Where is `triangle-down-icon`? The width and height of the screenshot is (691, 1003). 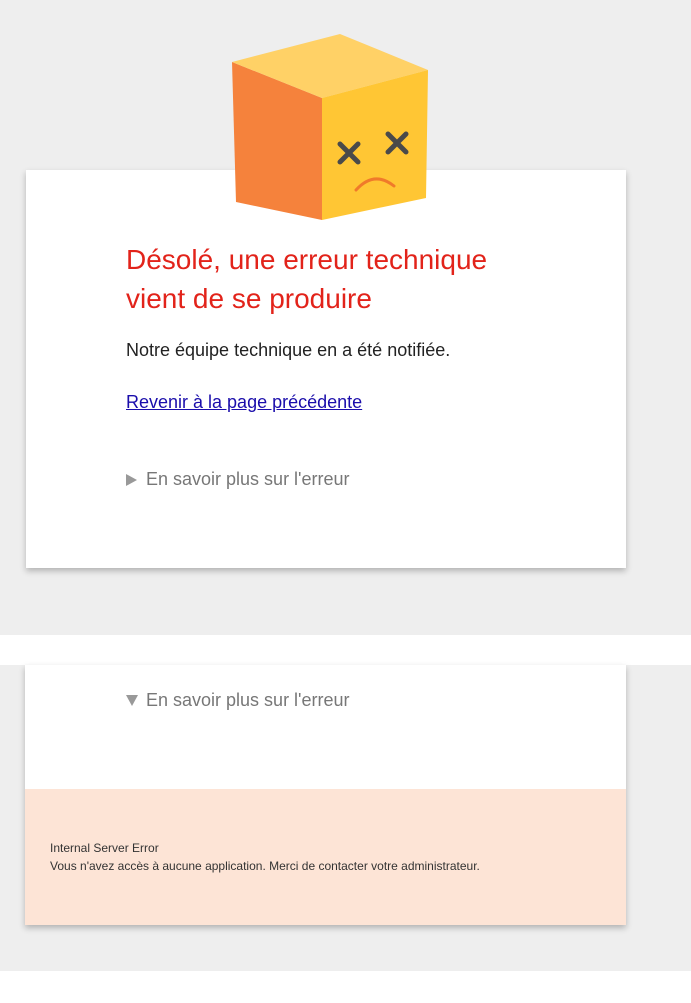 triangle-down-icon is located at coordinates (132, 700).